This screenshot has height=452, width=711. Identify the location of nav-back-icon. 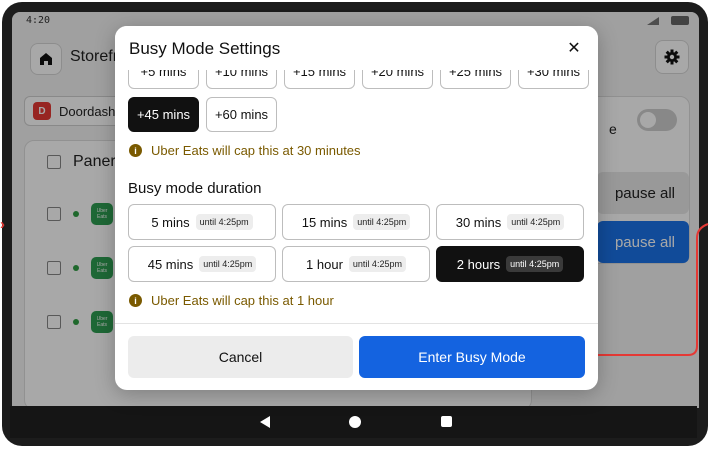
(265, 422).